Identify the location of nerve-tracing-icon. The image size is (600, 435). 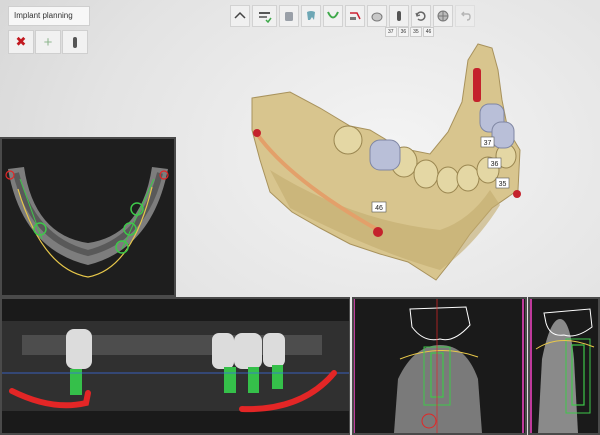
(265, 17).